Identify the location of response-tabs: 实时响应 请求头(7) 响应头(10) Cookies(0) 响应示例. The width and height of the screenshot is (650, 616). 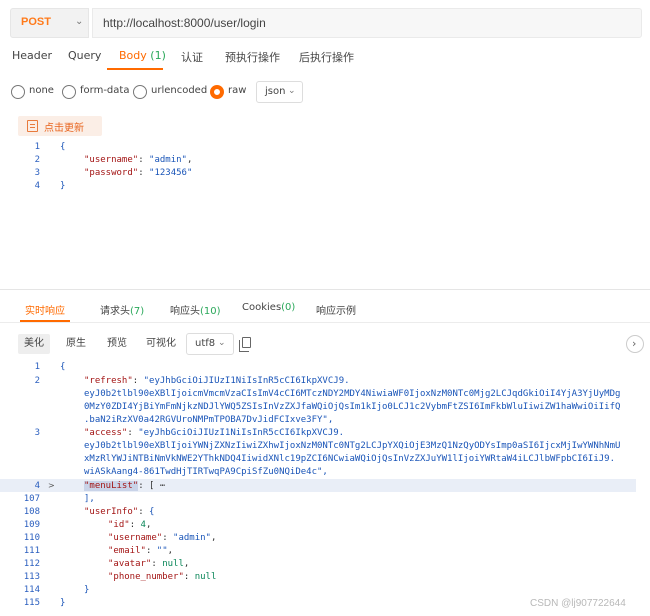
(325, 309).